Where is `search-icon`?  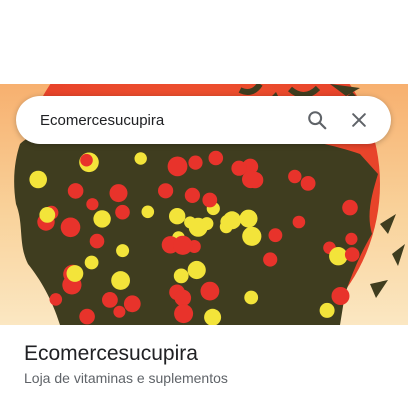
search-icon is located at coordinates (317, 120).